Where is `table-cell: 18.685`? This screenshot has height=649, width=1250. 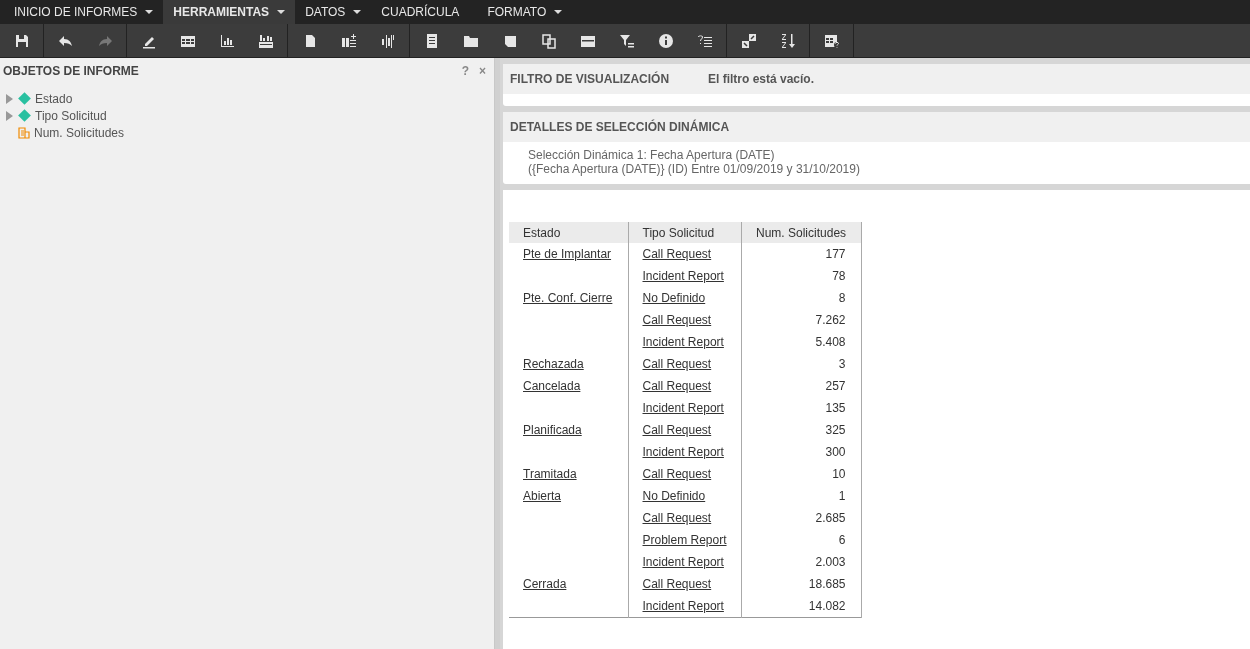 table-cell: 18.685 is located at coordinates (827, 584).